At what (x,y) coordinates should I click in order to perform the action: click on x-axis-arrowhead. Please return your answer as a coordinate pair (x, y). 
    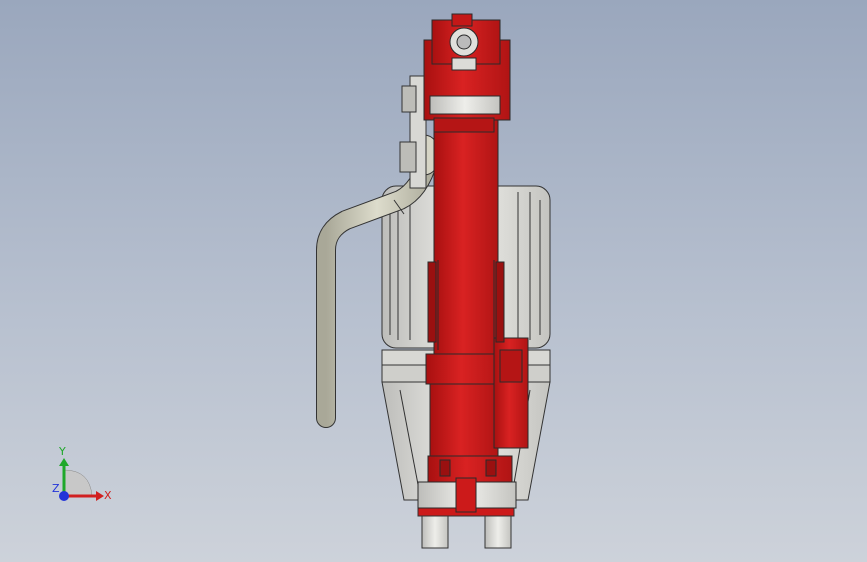
    Looking at the image, I should click on (100, 496).